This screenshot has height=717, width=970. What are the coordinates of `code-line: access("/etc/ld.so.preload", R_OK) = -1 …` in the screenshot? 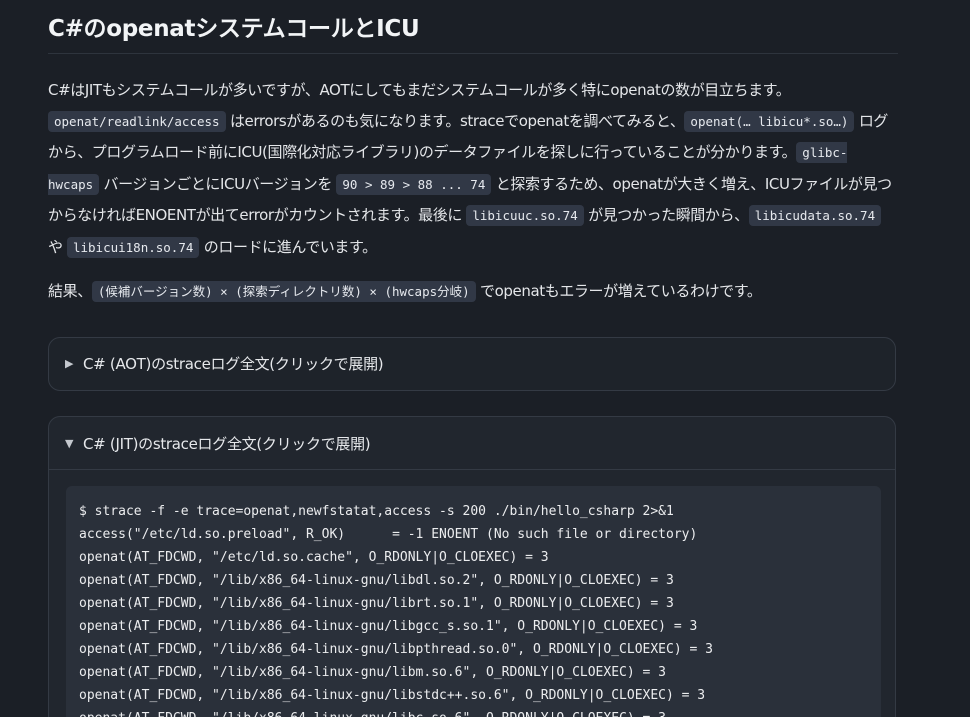 It's located at (388, 534).